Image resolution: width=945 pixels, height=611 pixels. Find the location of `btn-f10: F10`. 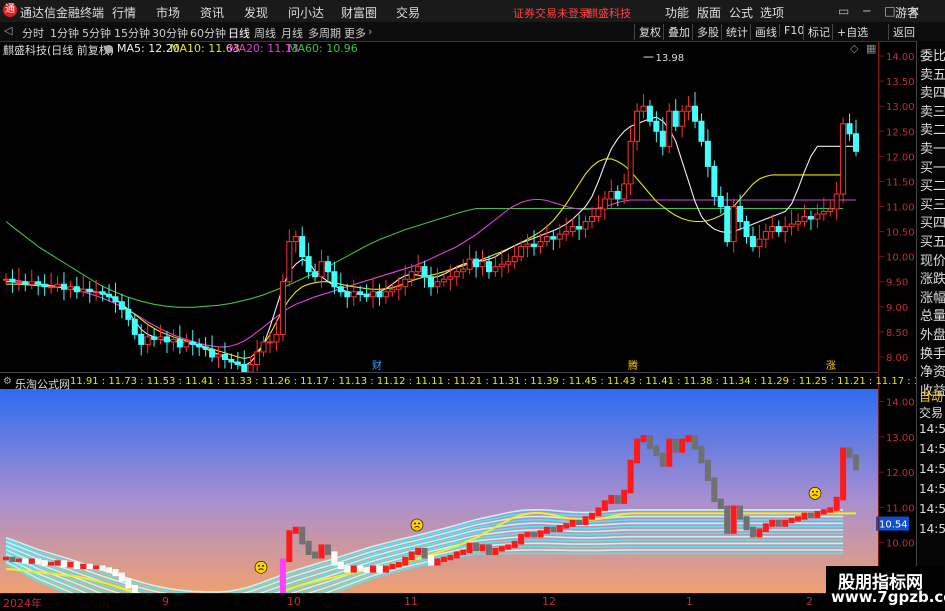

btn-f10: F10 is located at coordinates (791, 30).